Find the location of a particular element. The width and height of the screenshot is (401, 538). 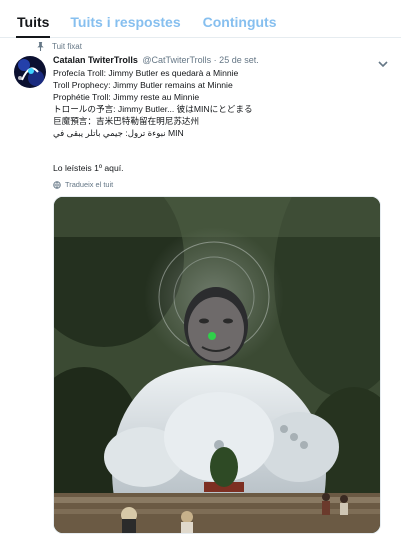

tweet-lead-text: Lo leísteis 1º aquí. is located at coordinates (88, 168).